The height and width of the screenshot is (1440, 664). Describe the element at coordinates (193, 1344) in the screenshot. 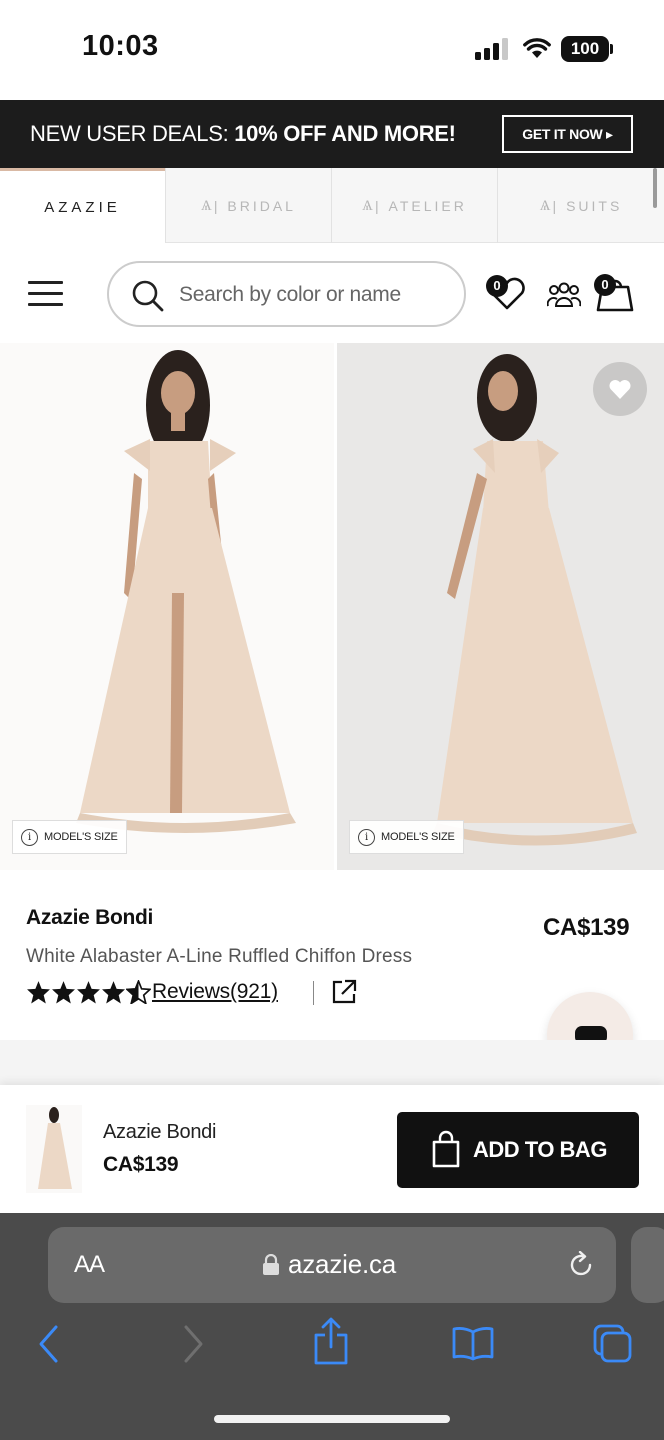

I see `forward-icon` at that location.